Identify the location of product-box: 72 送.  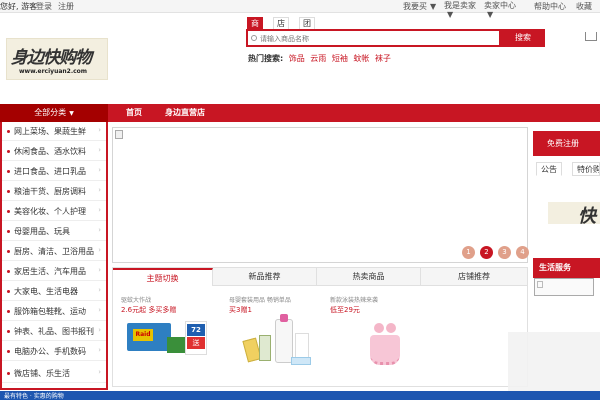
(196, 338).